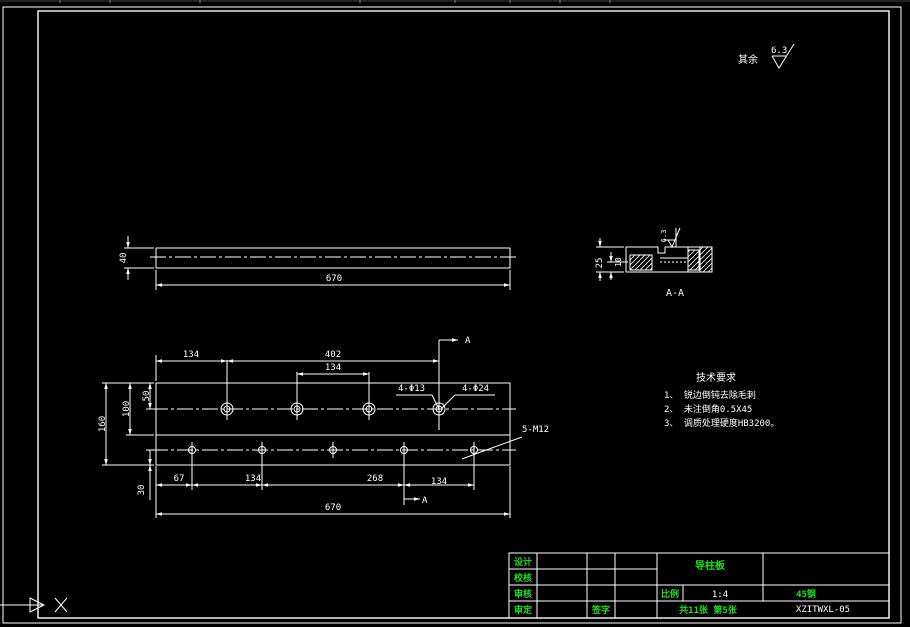  I want to click on top-dim-height: 40, so click(124, 258).